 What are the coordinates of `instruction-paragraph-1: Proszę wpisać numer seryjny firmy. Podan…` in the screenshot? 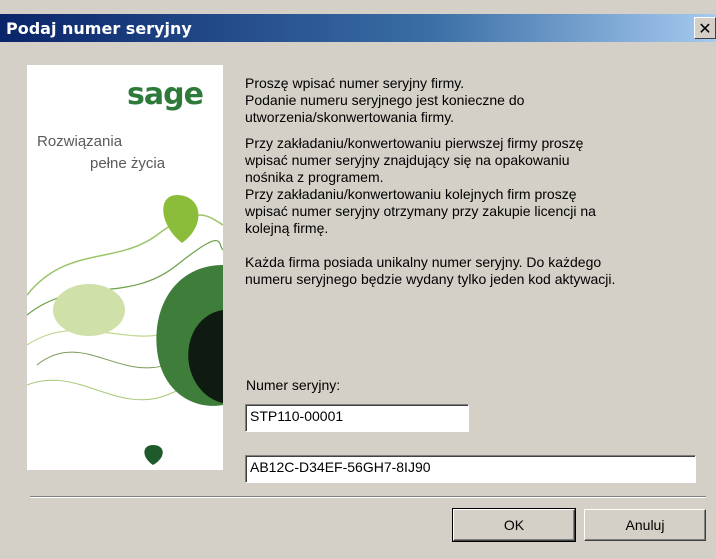 It's located at (385, 100).